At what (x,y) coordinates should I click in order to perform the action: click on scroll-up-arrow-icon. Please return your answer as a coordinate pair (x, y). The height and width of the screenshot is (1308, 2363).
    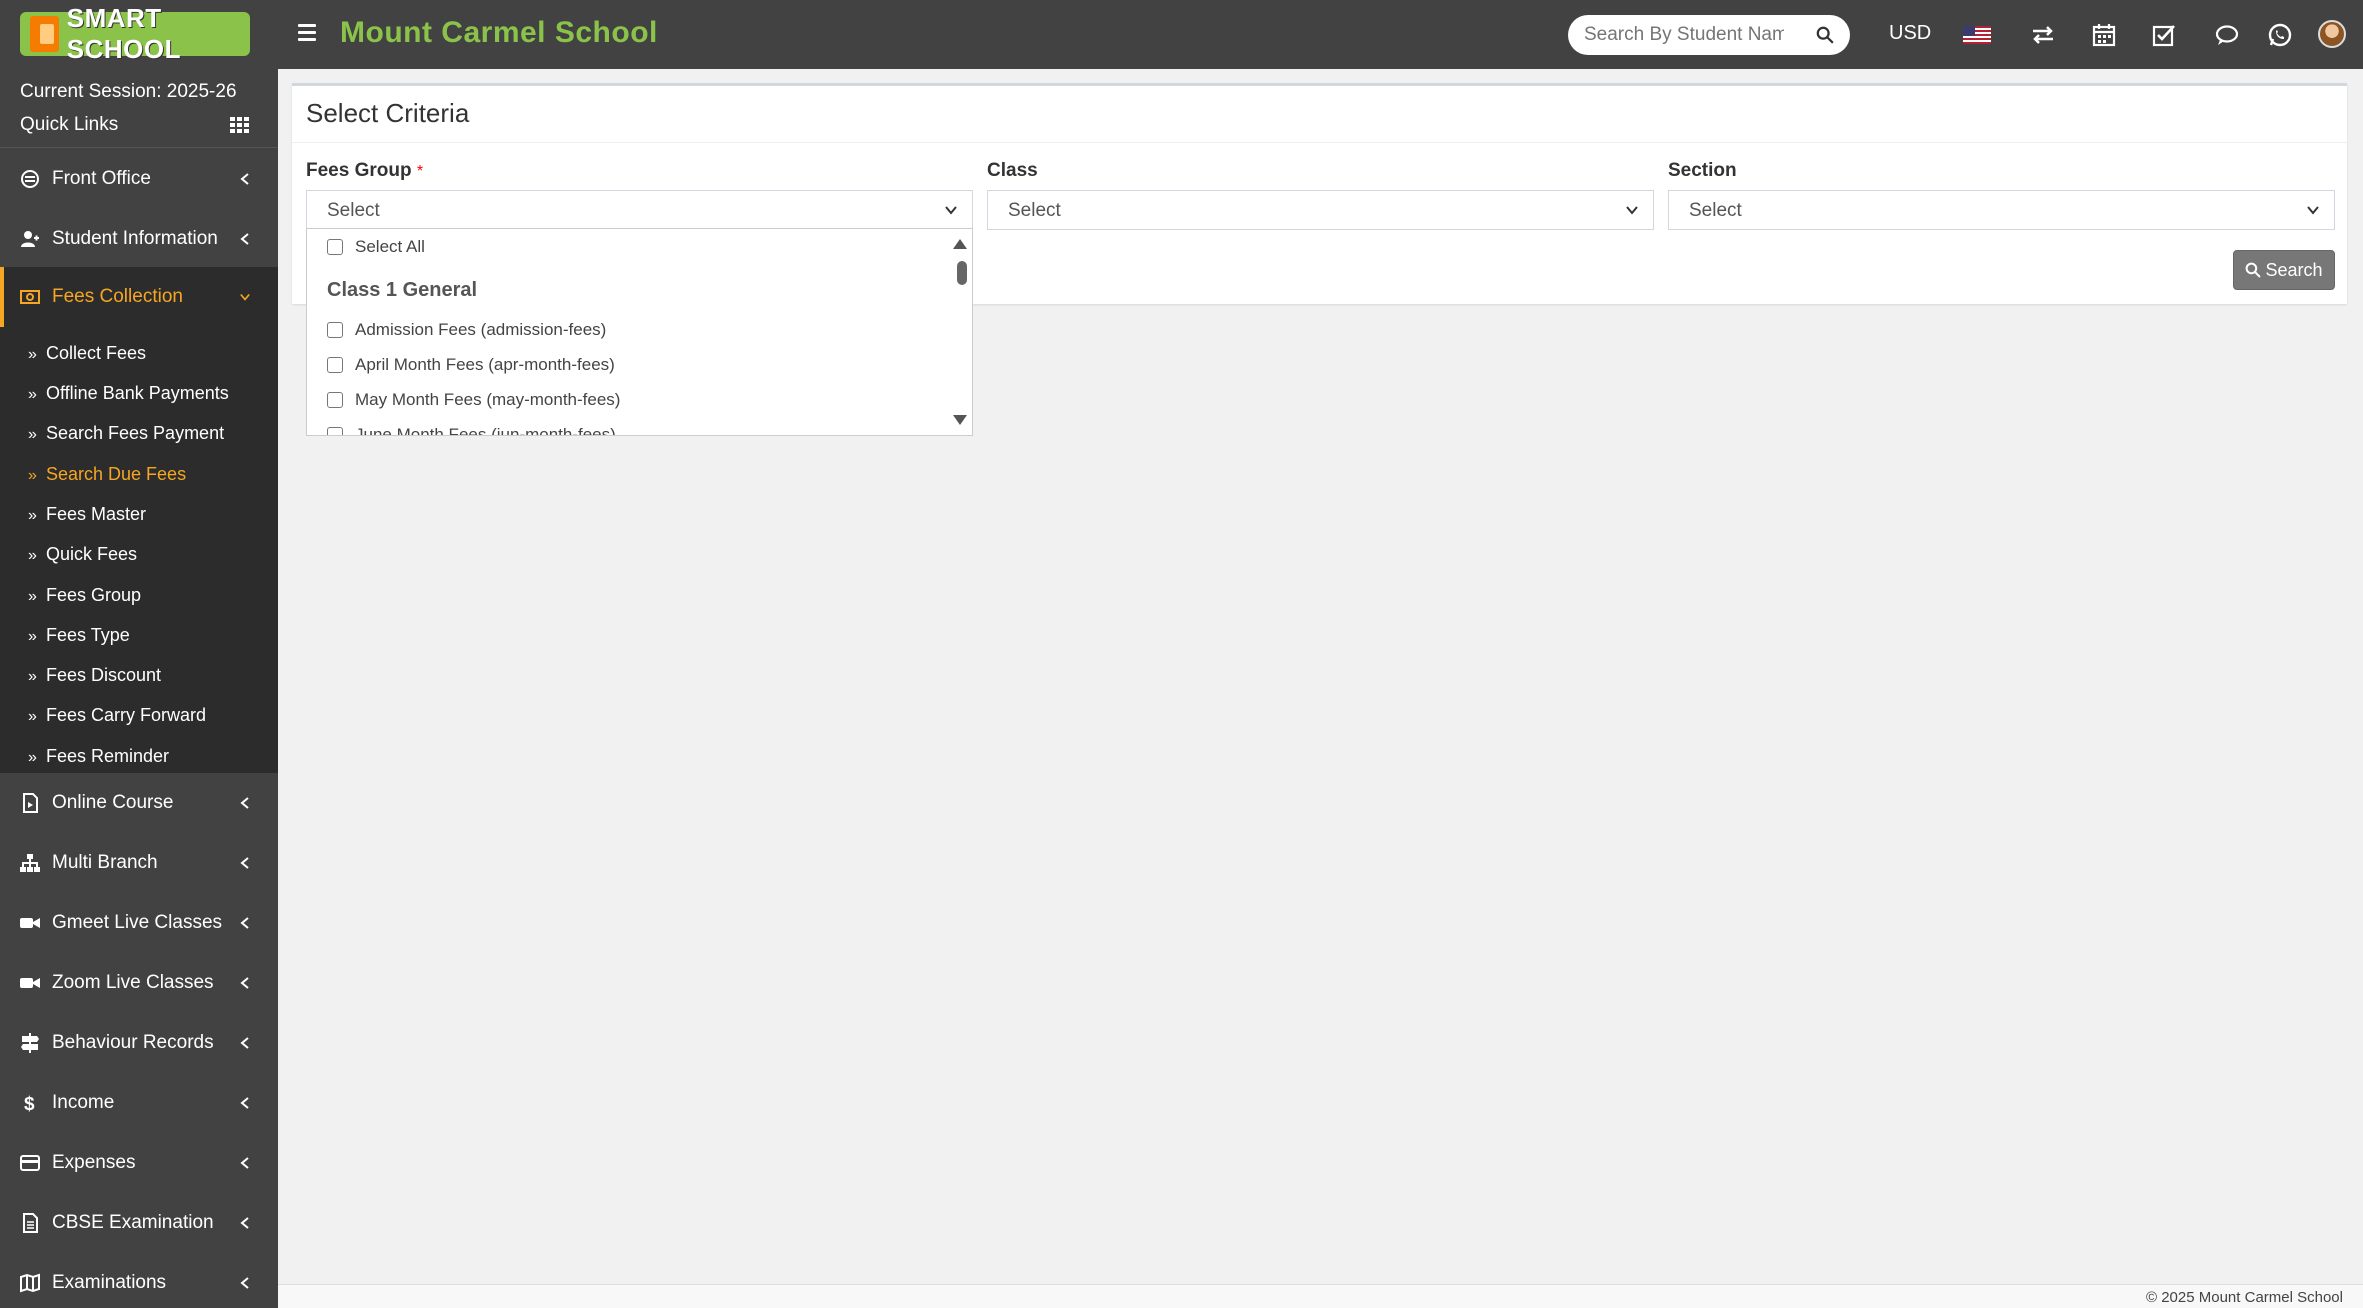
    Looking at the image, I should click on (960, 244).